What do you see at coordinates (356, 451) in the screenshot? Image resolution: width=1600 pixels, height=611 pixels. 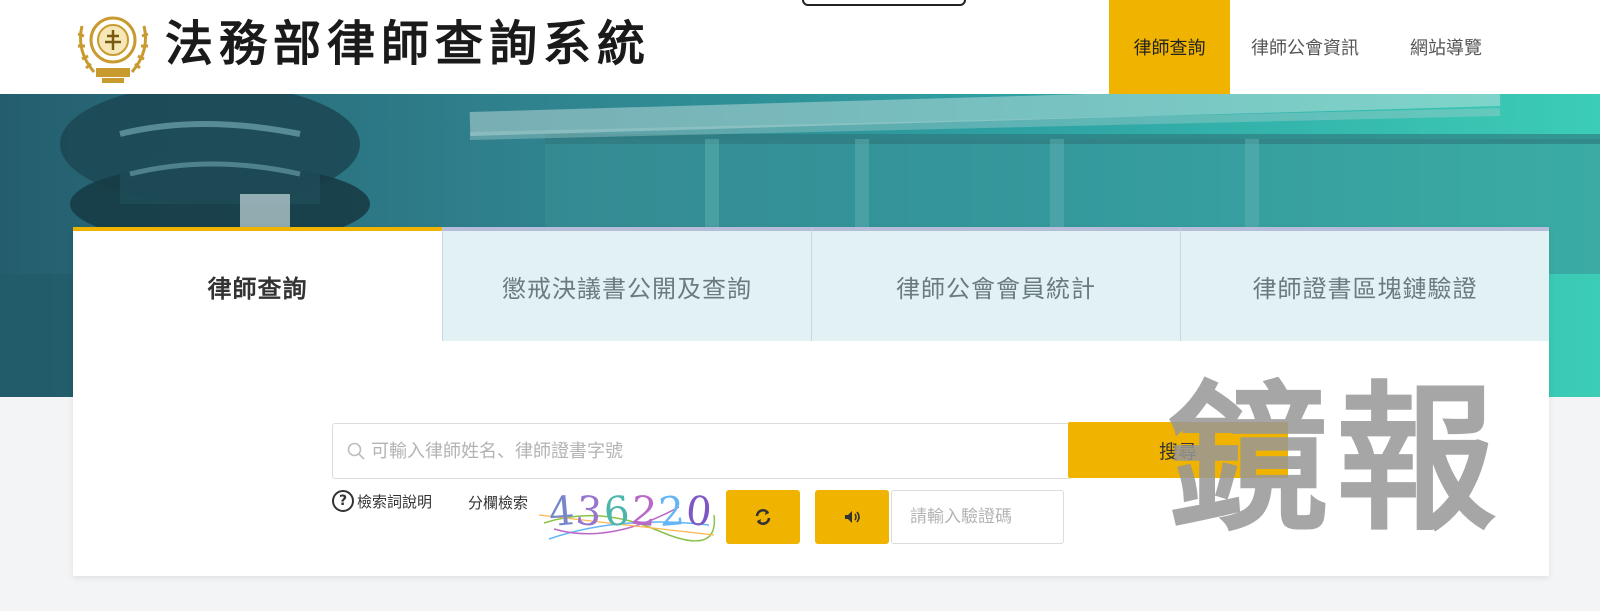 I see `search-icon` at bounding box center [356, 451].